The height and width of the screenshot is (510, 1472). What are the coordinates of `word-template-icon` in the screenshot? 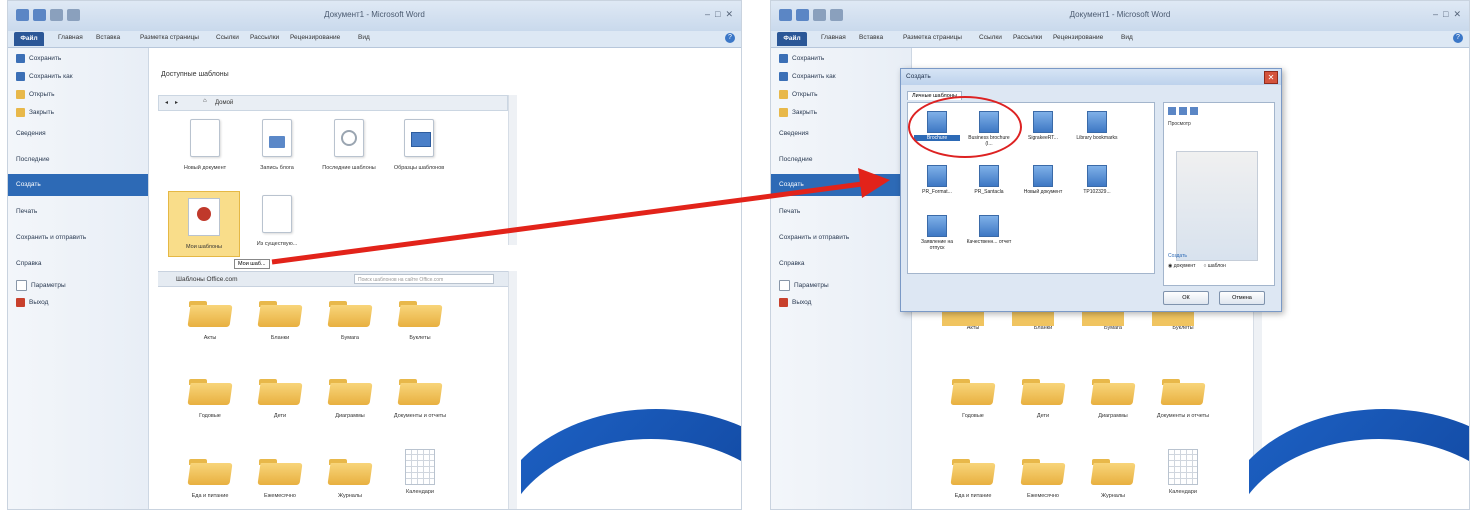 It's located at (989, 226).